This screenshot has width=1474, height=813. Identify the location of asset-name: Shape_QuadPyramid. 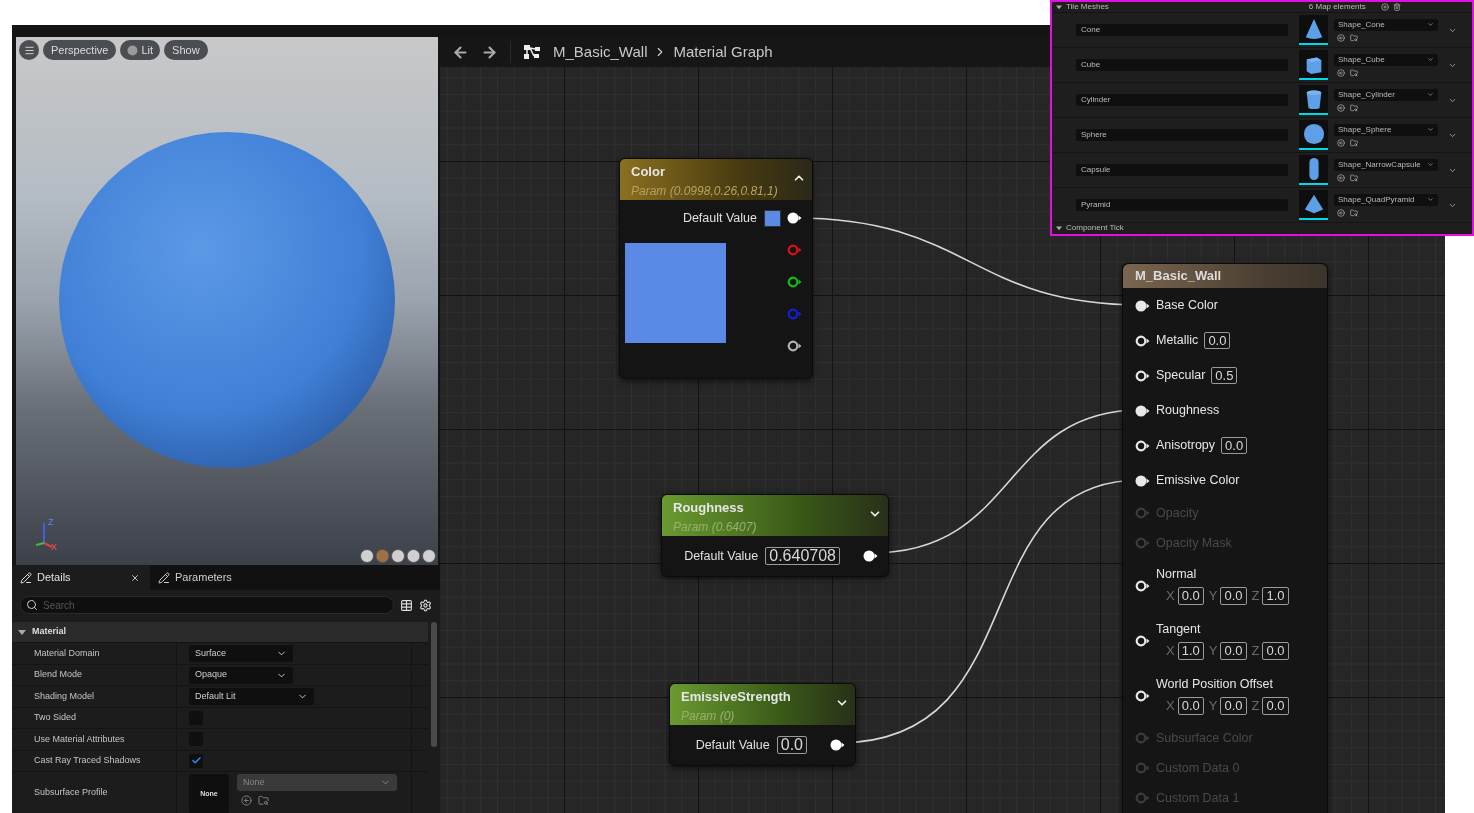
(1376, 199).